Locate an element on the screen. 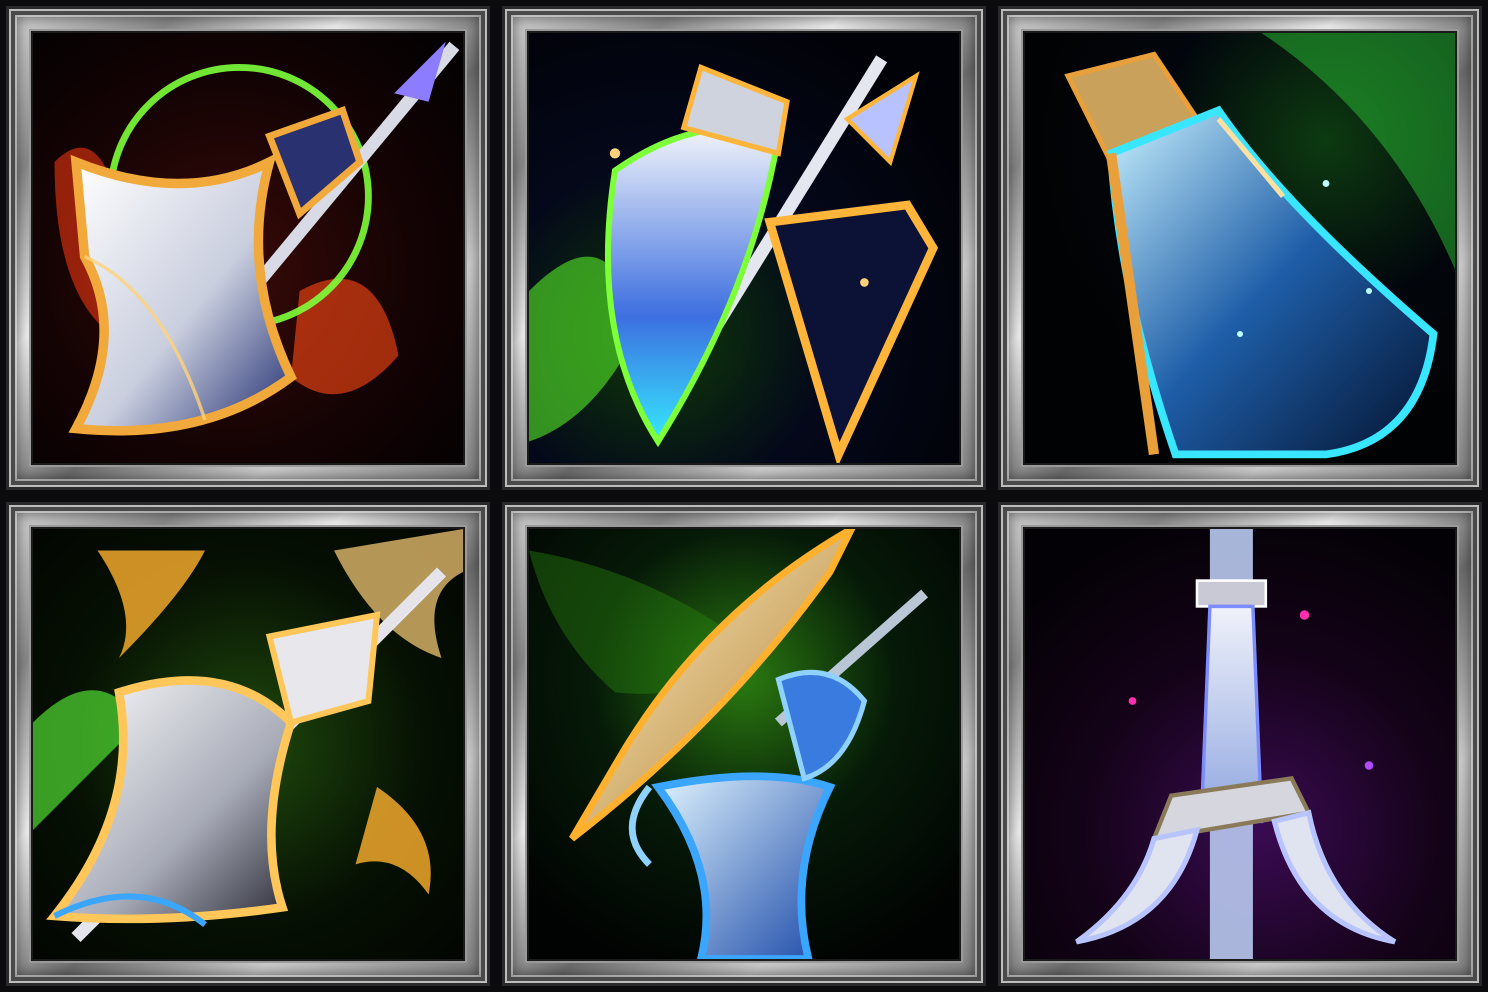 Image resolution: width=1488 pixels, height=992 pixels. flaming-halberd-icon is located at coordinates (248, 248).